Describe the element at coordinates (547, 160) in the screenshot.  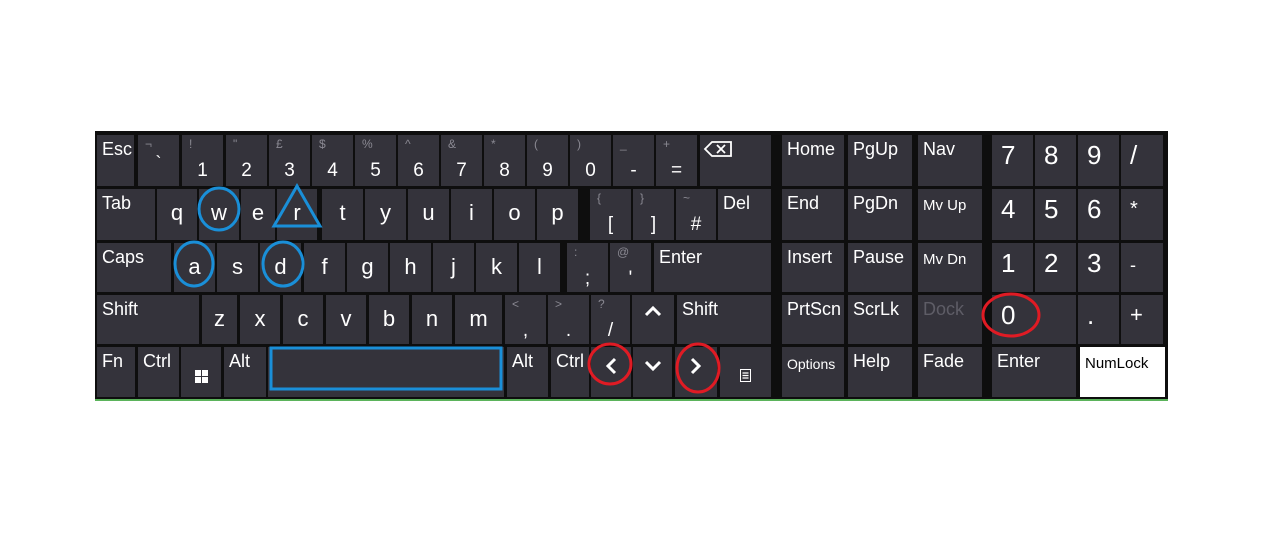
I see `key-9: (9` at that location.